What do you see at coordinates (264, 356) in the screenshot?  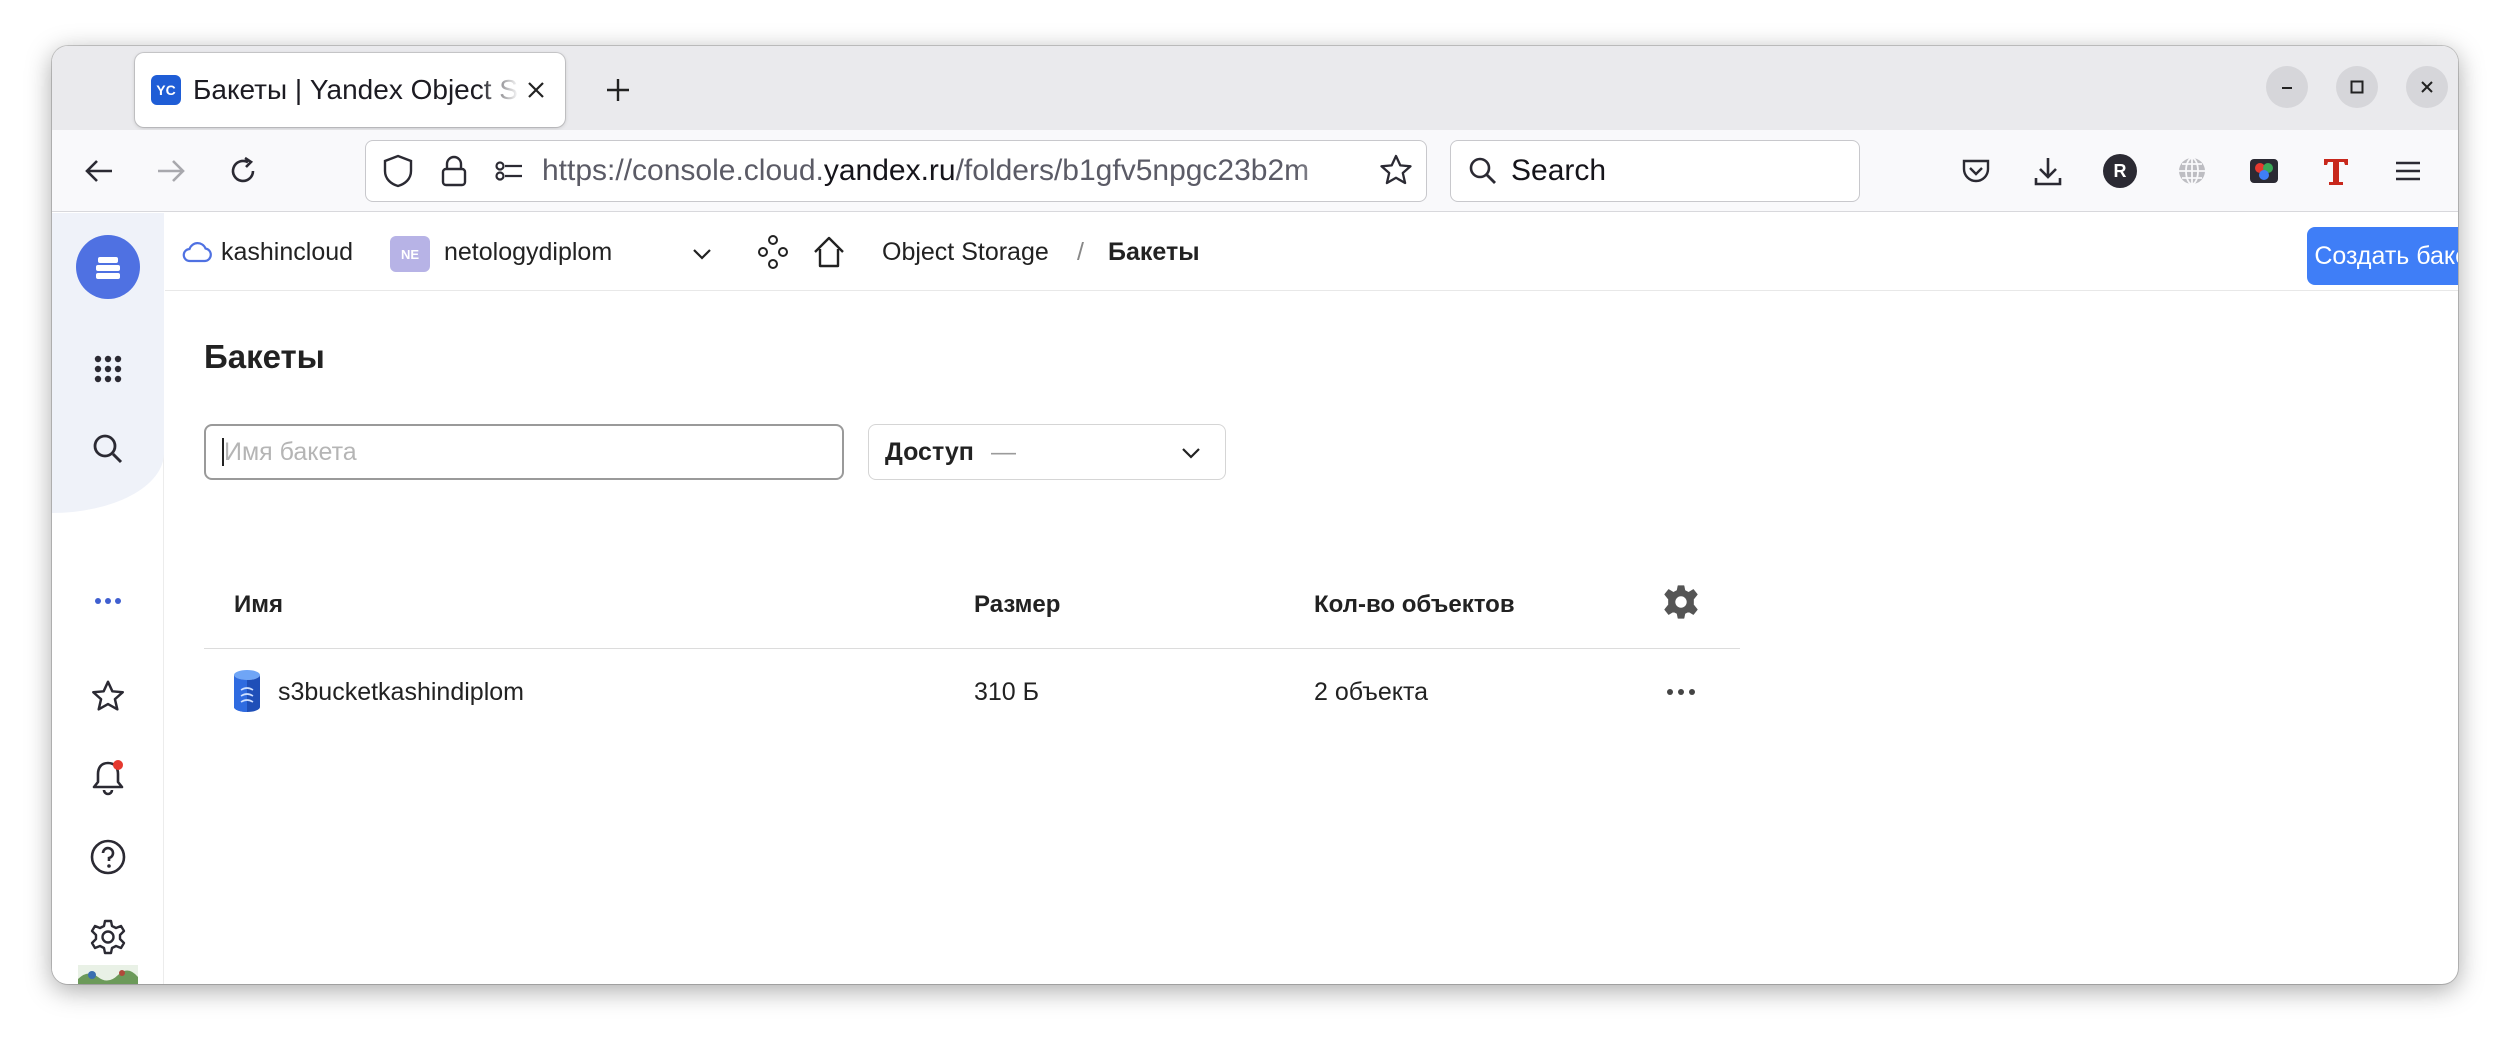 I see `page-title: Бакеты` at bounding box center [264, 356].